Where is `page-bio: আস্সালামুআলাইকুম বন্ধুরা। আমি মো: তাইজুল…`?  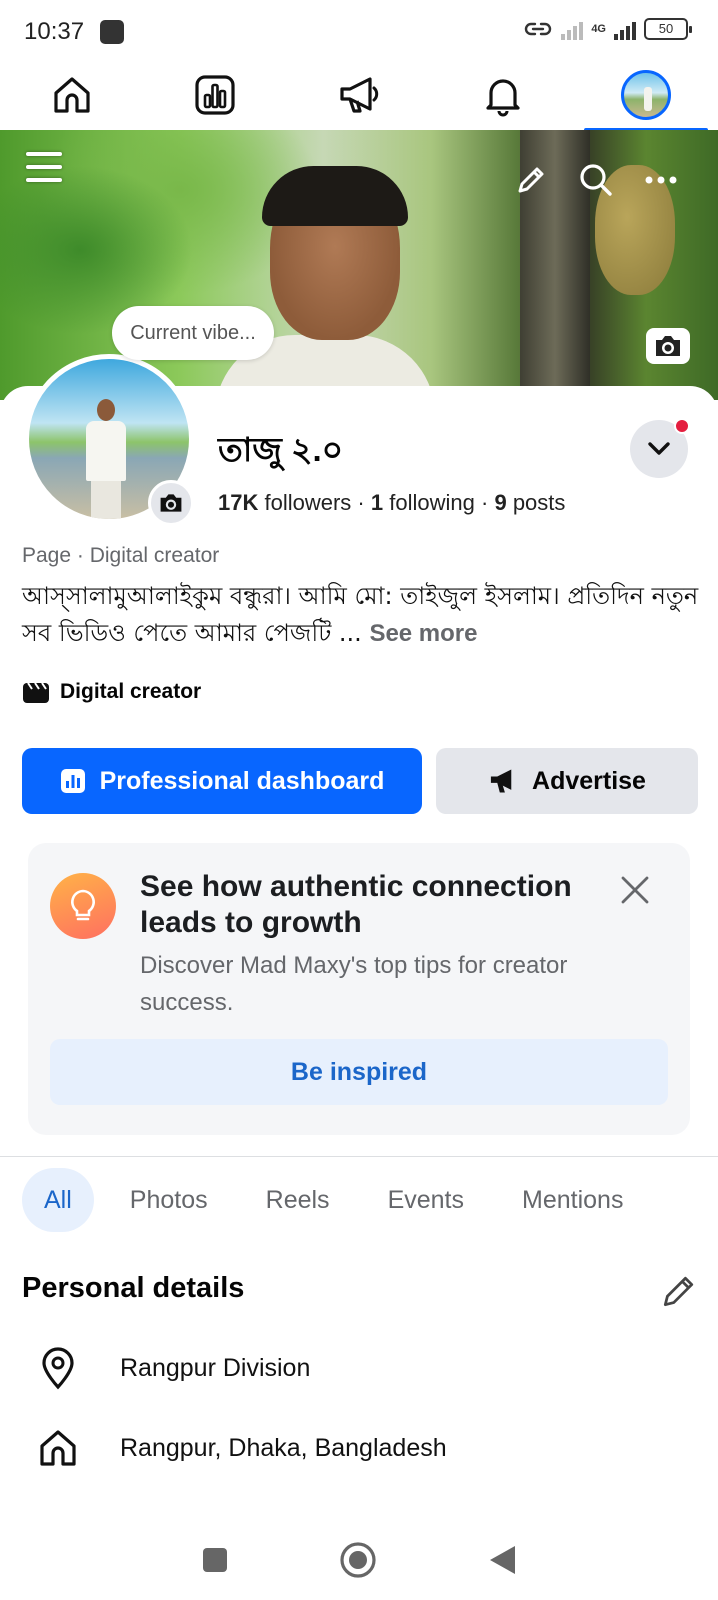
page-bio: আস্সালামুআলাইকুম বন্ধুরা। আমি মো: তাইজুল… is located at coordinates (362, 615).